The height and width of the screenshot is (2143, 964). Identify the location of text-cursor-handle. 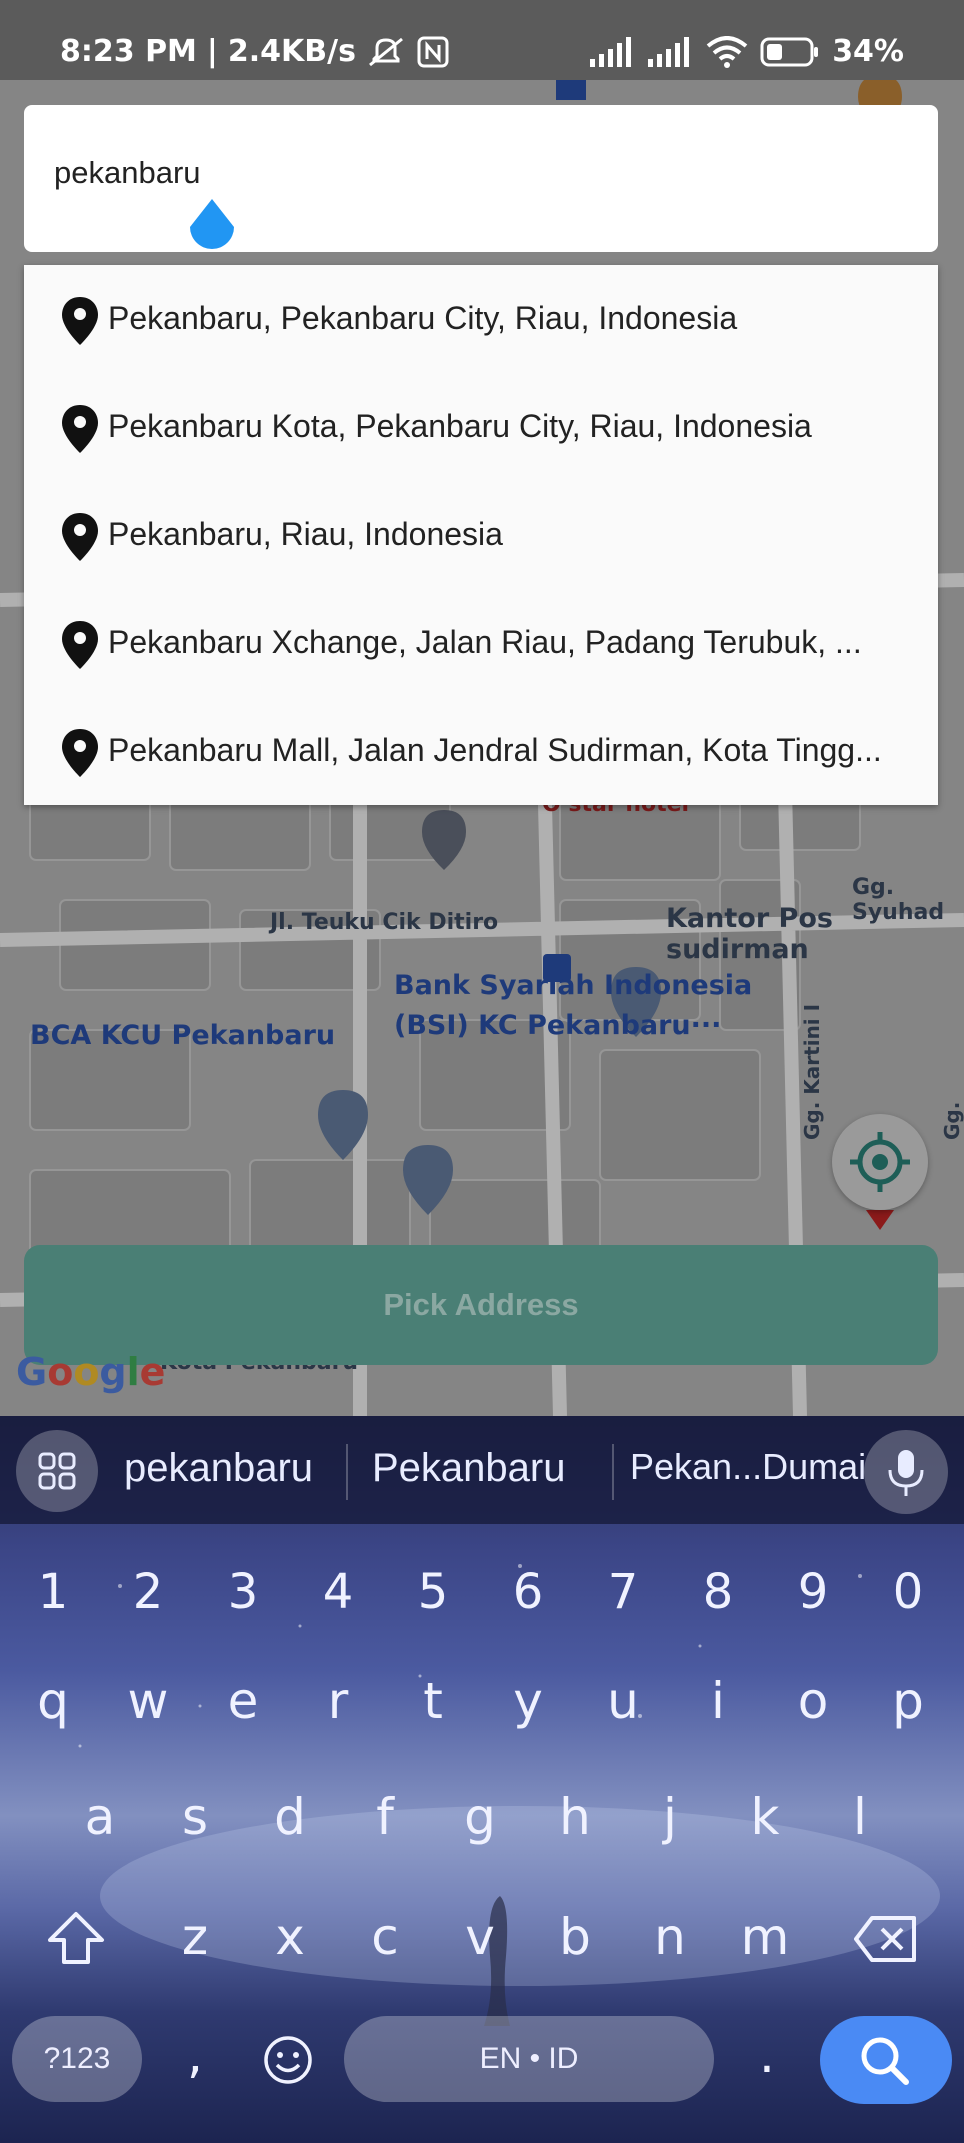
(212, 229).